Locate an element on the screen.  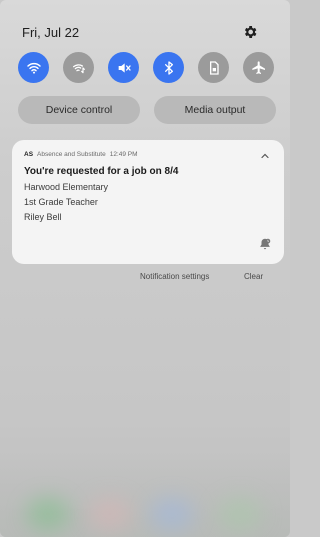
snooze-icon is located at coordinates (265, 244).